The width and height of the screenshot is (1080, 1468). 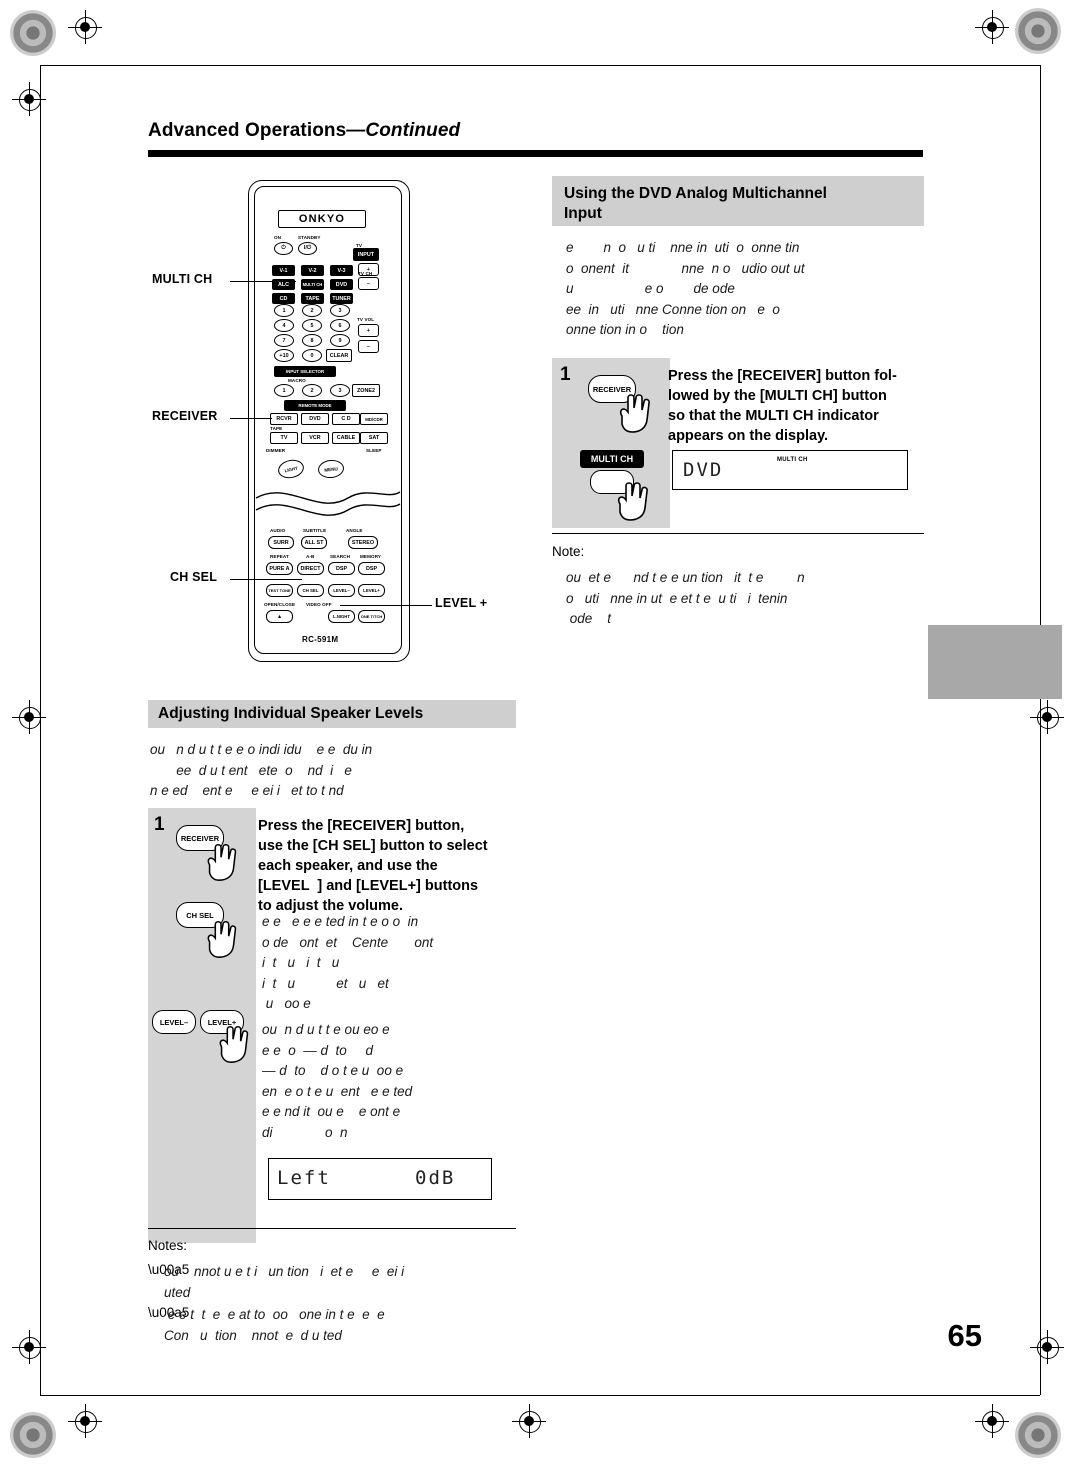 I want to click on section-header-dvd: Using the DVD Analog Multichannel Input, so click(x=738, y=201).